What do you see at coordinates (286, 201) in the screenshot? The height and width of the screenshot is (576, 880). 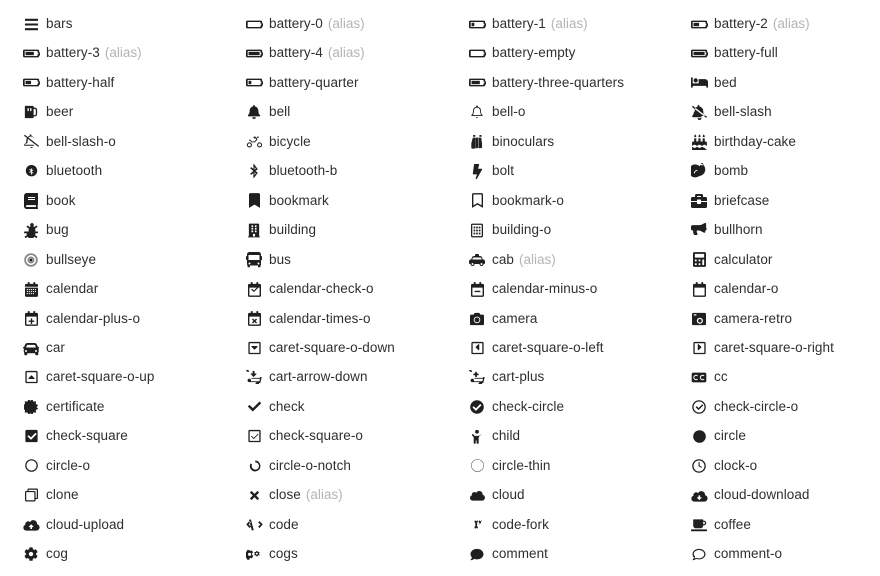 I see `icon-list-item: bookmark` at bounding box center [286, 201].